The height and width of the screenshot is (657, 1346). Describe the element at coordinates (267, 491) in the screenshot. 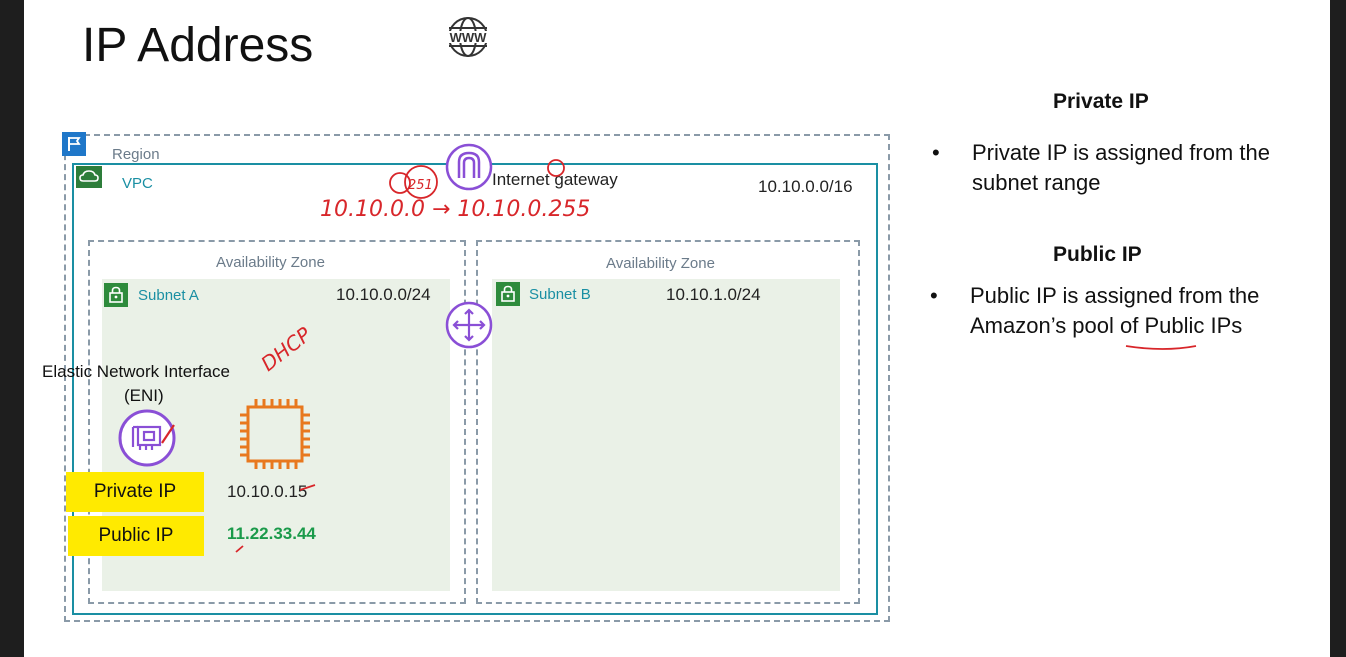

I see `private-ip-value: 10.10.0.15` at that location.